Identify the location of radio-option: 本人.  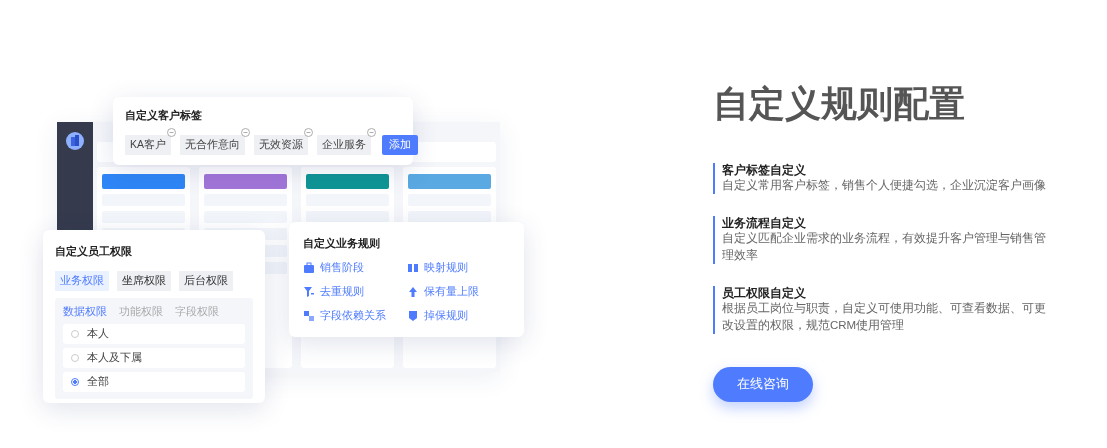
(154, 334).